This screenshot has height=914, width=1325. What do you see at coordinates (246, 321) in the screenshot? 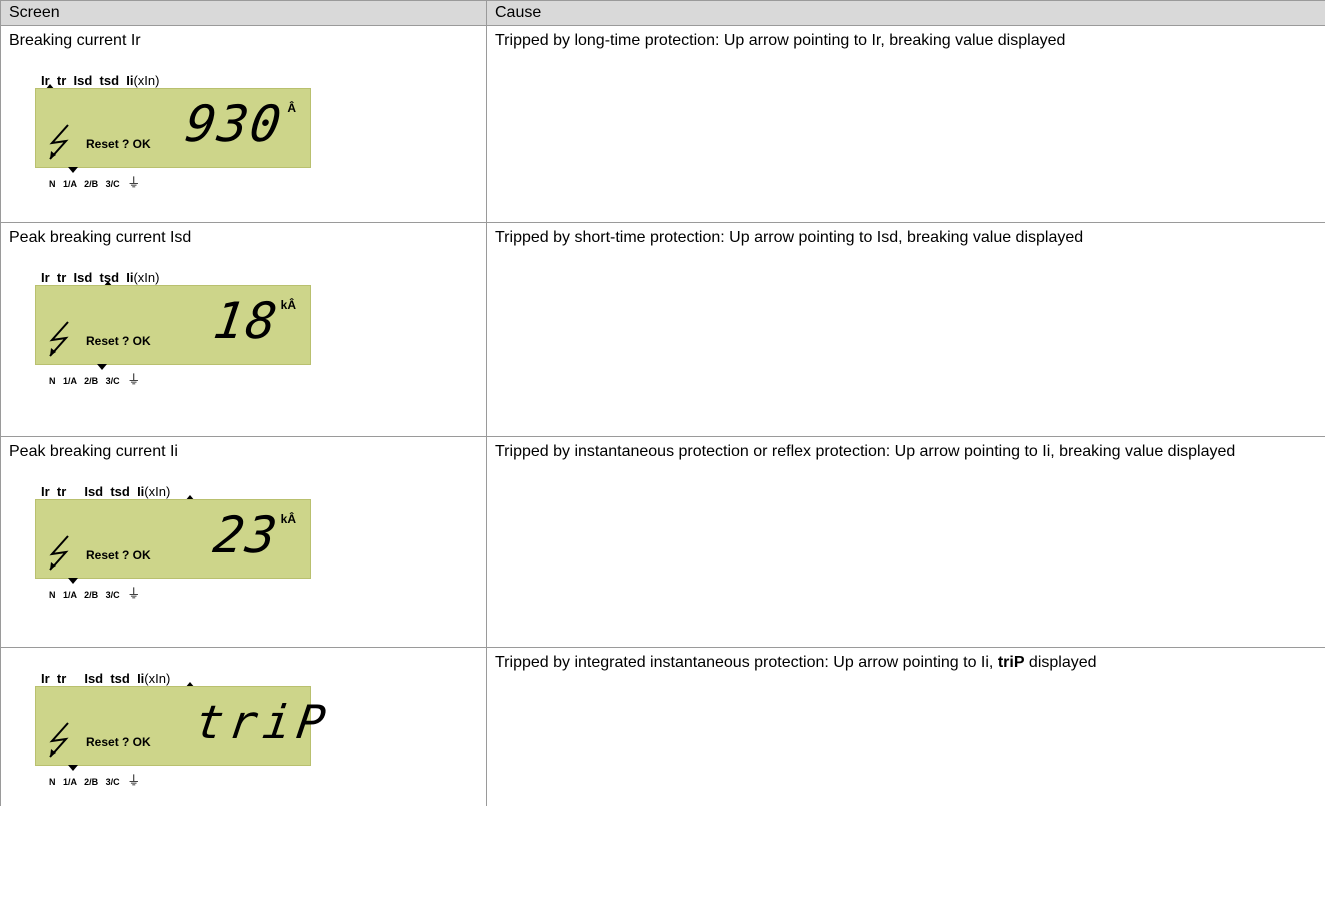
I see `breaking-value: 18` at bounding box center [246, 321].